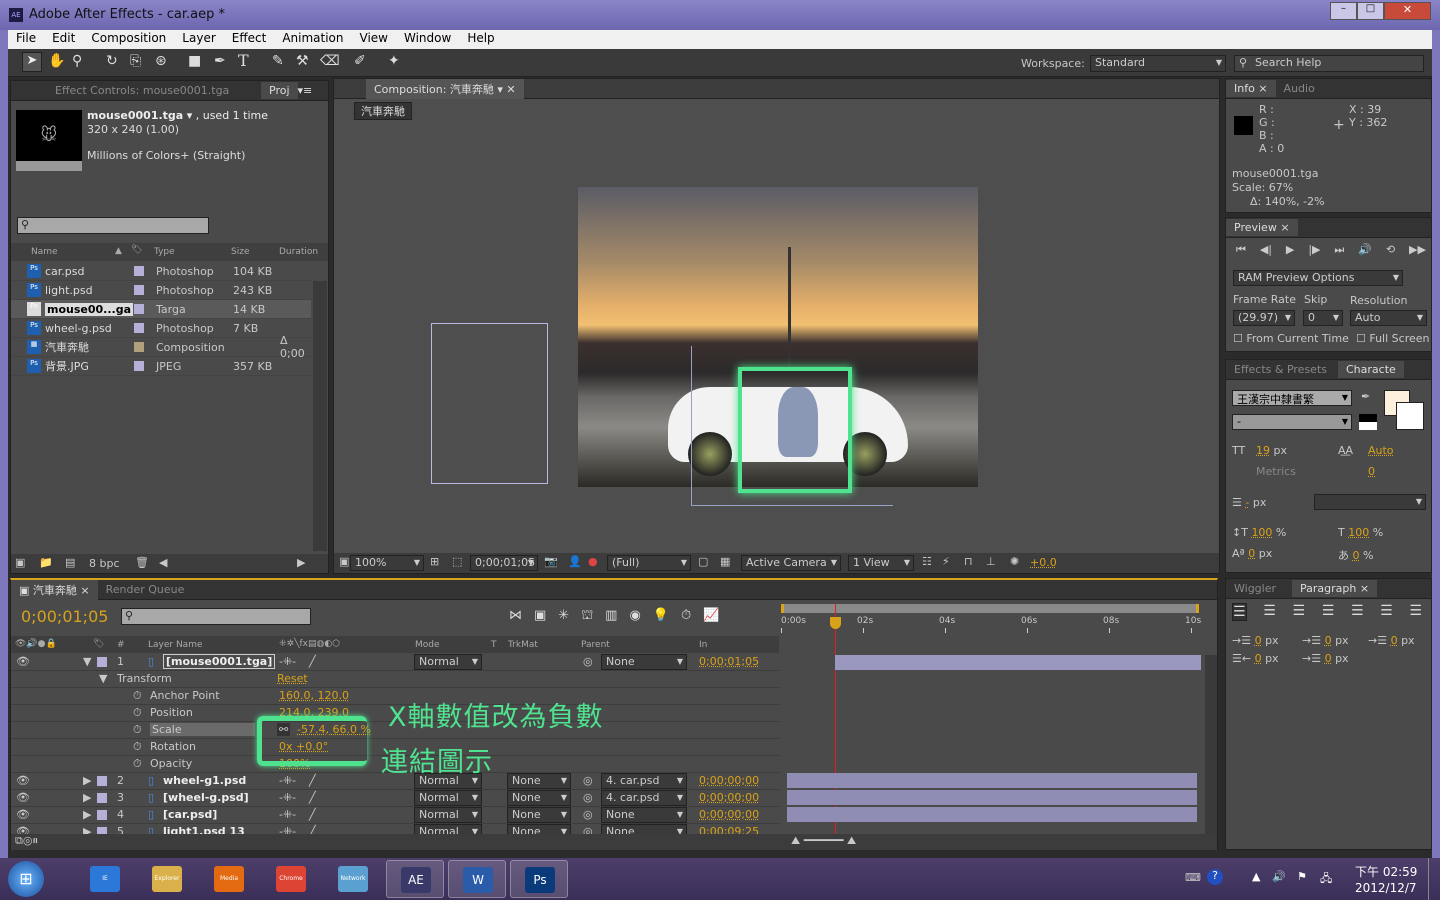 This screenshot has height=900, width=1440. What do you see at coordinates (1410, 416) in the screenshot?
I see `stroke-color-swatch` at bounding box center [1410, 416].